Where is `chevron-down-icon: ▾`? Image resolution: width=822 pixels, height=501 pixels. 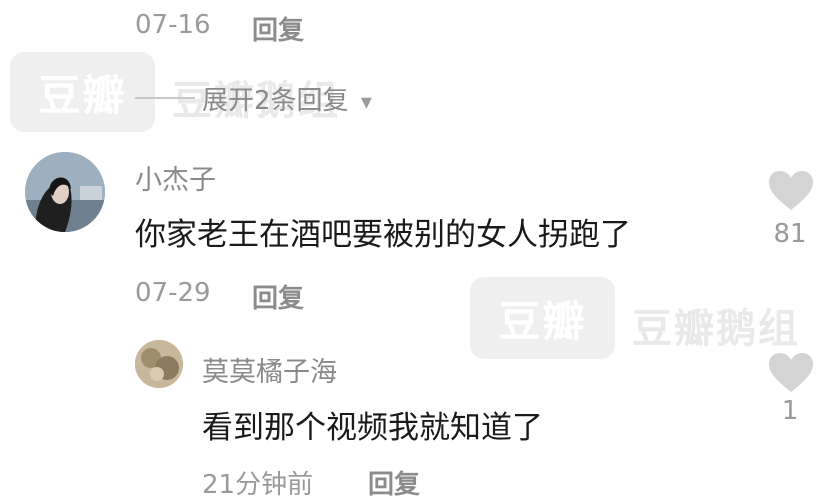 chevron-down-icon: ▾ is located at coordinates (366, 102).